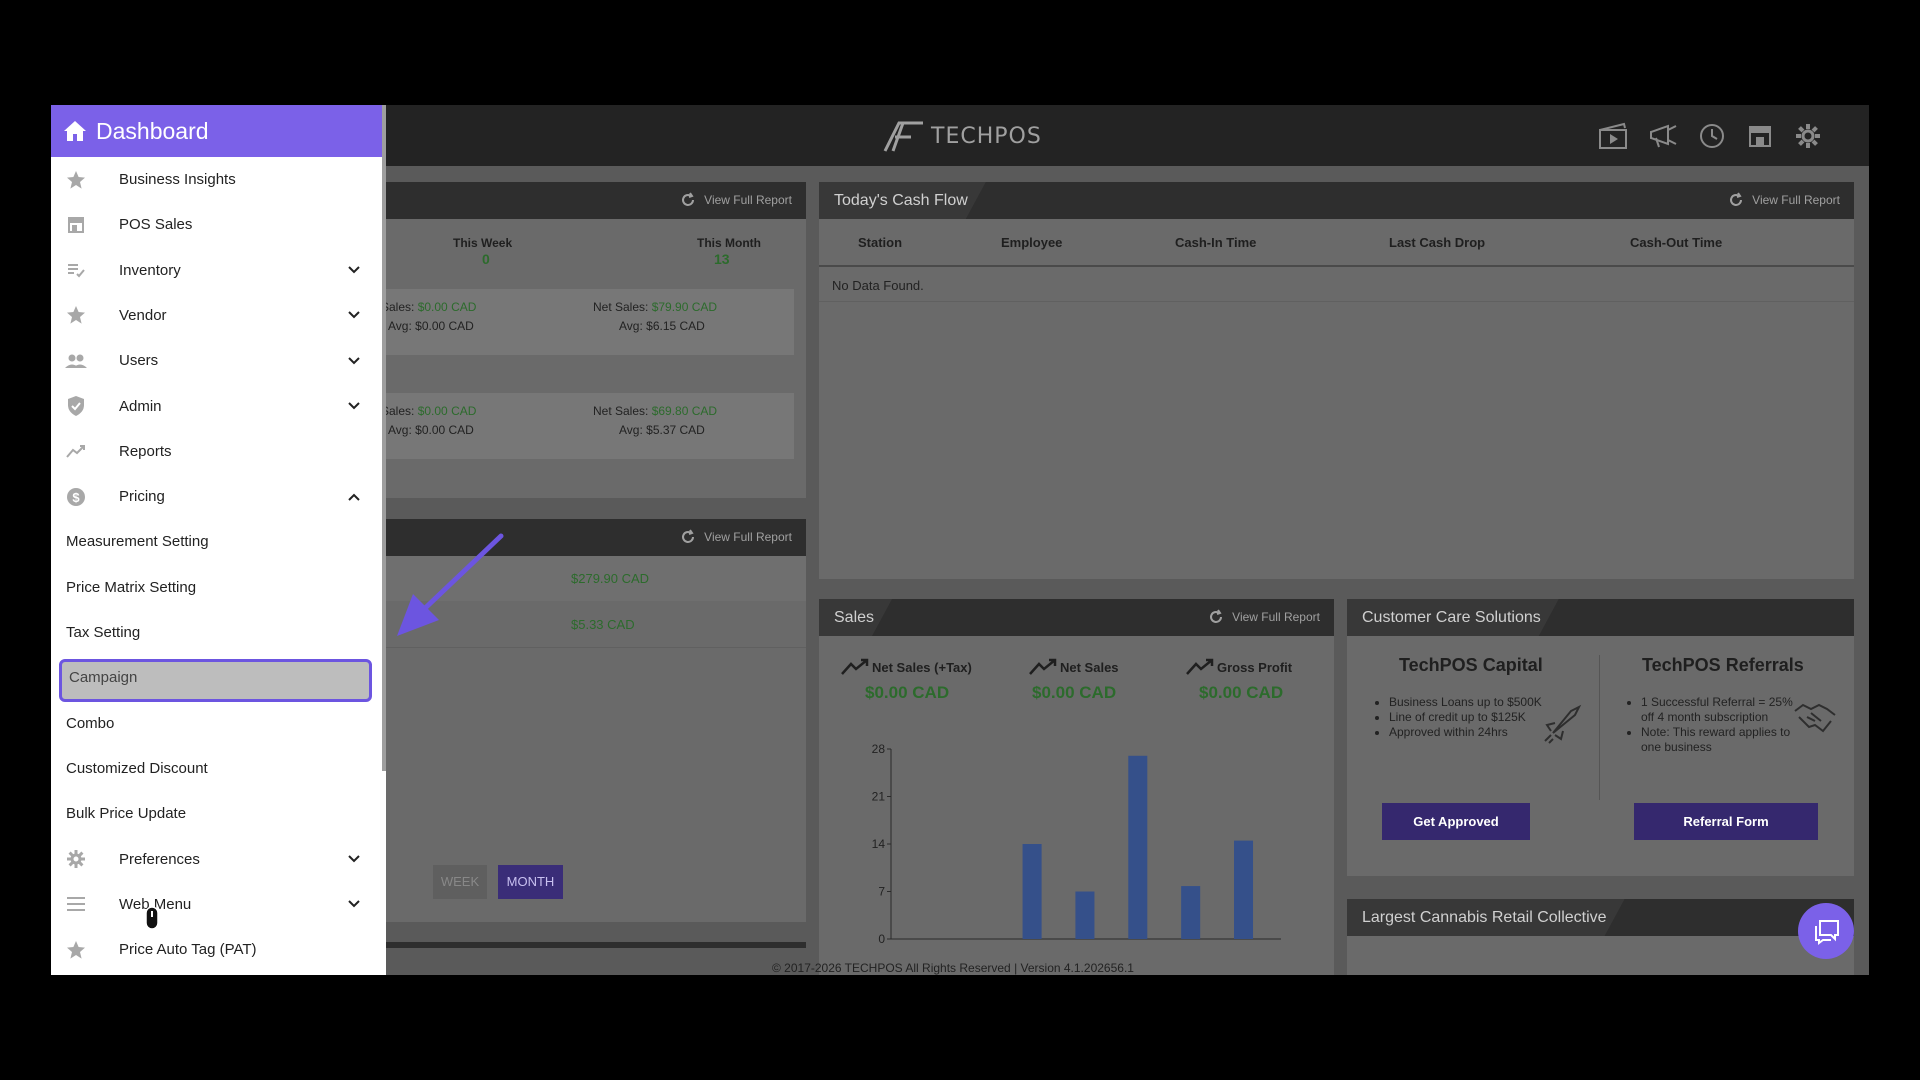  I want to click on table-divider, so click(1336, 266).